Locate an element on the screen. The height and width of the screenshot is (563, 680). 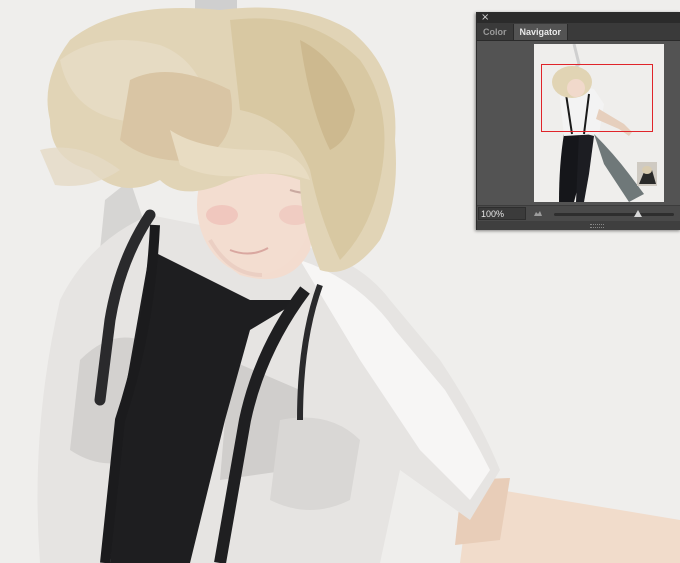
navigator-body is located at coordinates (578, 123).